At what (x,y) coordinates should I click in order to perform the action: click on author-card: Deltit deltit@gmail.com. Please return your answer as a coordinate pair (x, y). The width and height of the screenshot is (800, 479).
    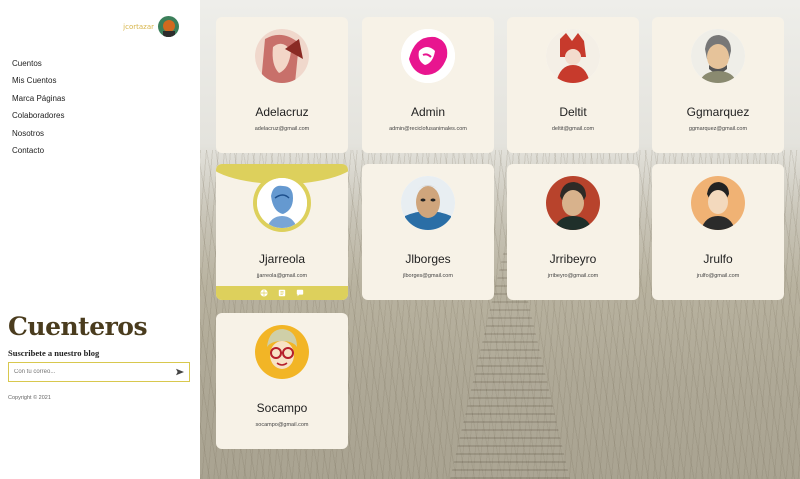
    Looking at the image, I should click on (573, 85).